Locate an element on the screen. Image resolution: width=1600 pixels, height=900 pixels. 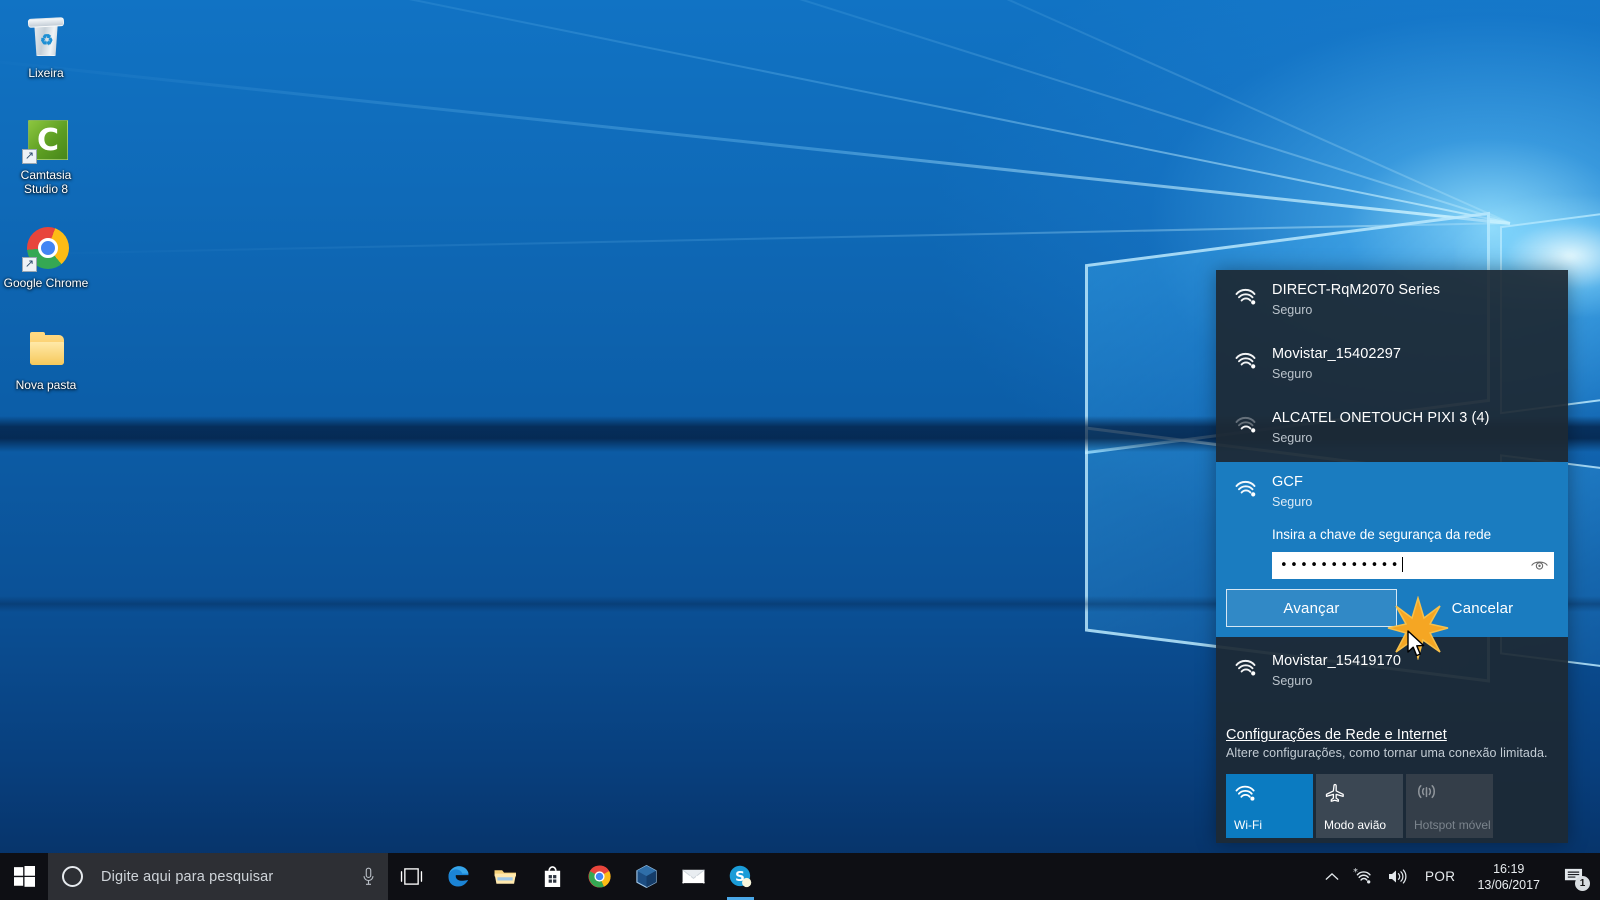
folder-icon is located at coordinates (46, 350).